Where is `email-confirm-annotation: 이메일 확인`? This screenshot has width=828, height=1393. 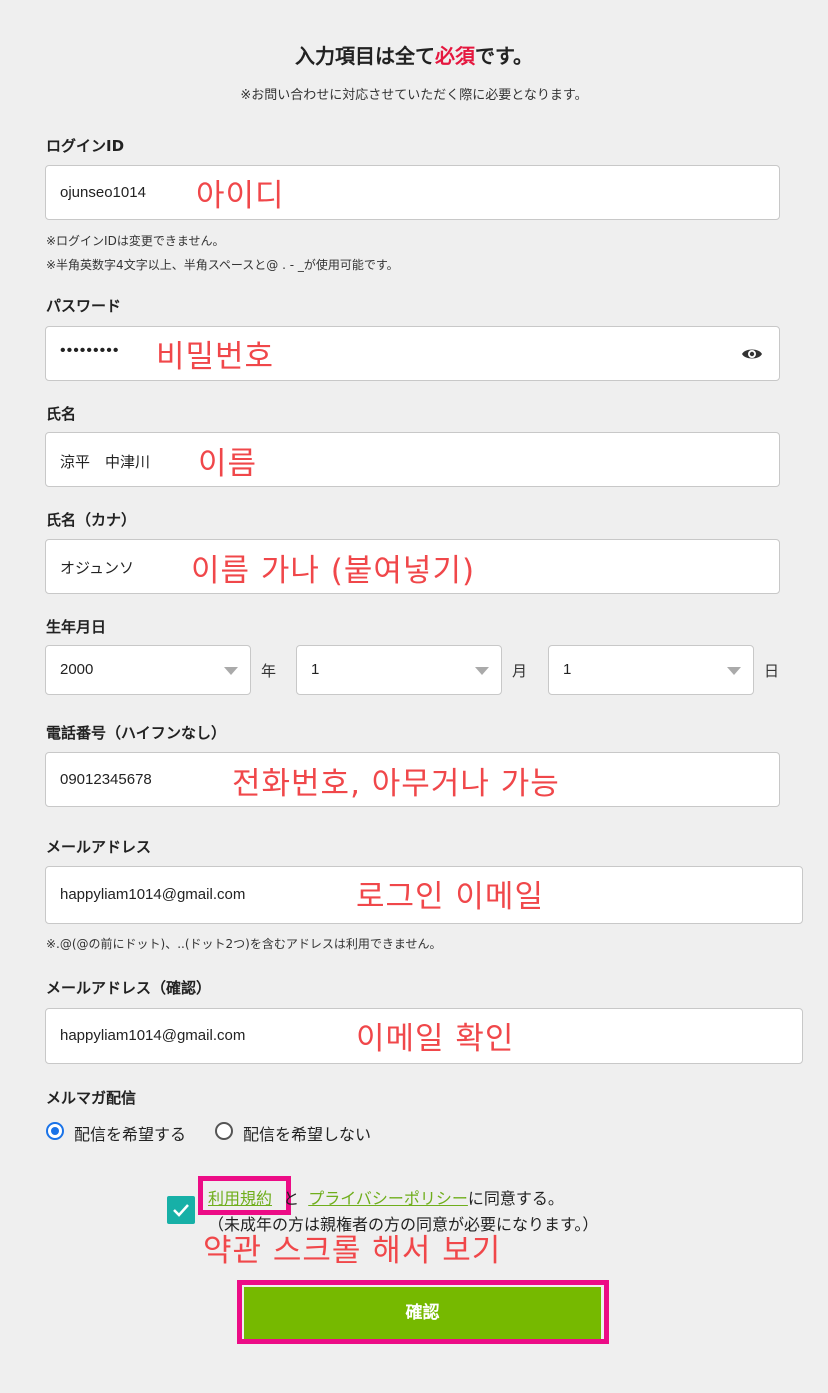
email-confirm-annotation: 이메일 확인 is located at coordinates (435, 1039).